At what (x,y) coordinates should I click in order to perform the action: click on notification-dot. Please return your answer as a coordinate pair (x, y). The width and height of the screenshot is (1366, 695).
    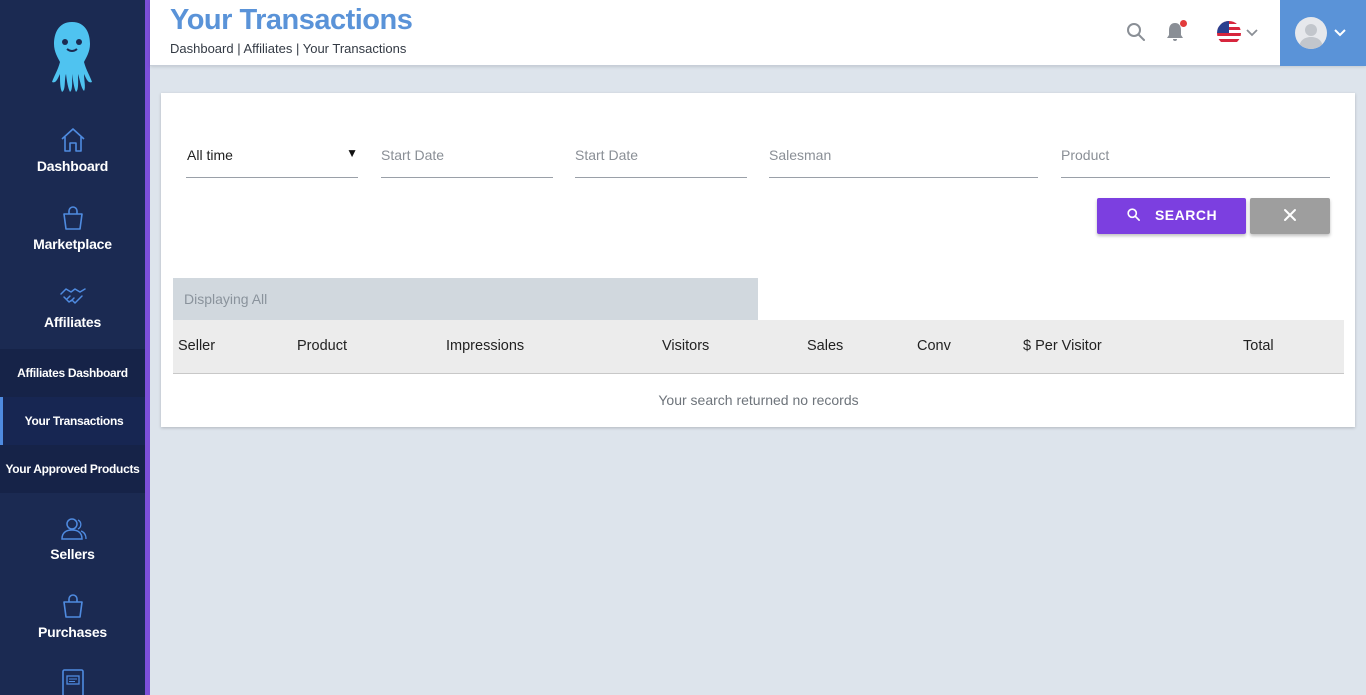
    Looking at the image, I should click on (1183, 23).